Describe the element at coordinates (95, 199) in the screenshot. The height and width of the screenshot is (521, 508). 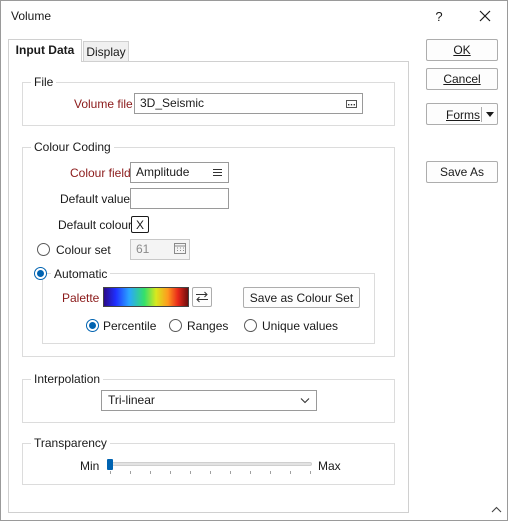
I see `default-value-label: Default value` at that location.